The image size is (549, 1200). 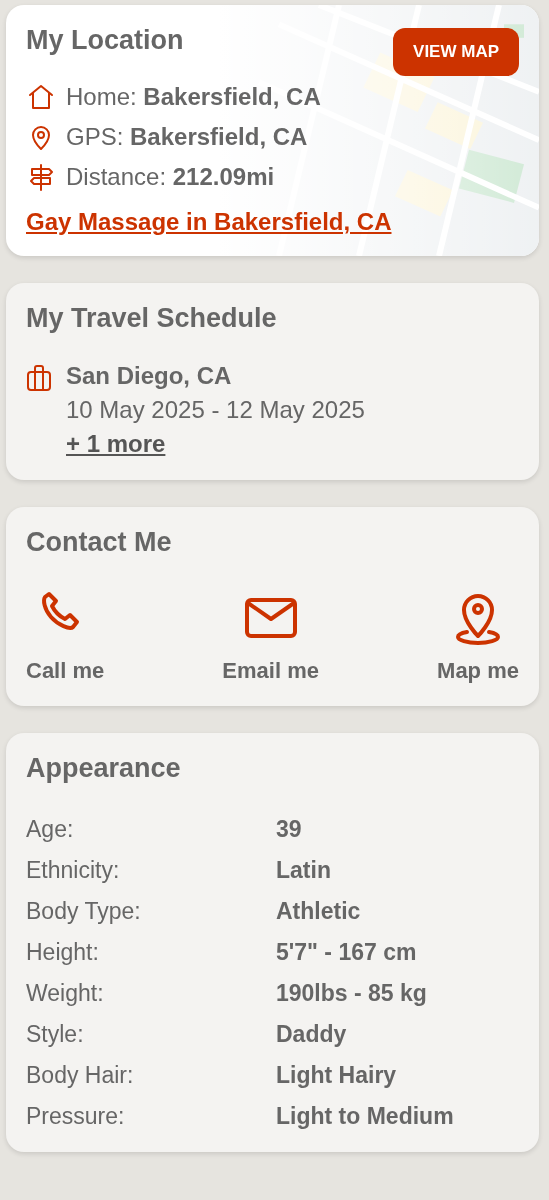 I want to click on location-link: Gay Massage in Bakersfield, CA, so click(x=209, y=222).